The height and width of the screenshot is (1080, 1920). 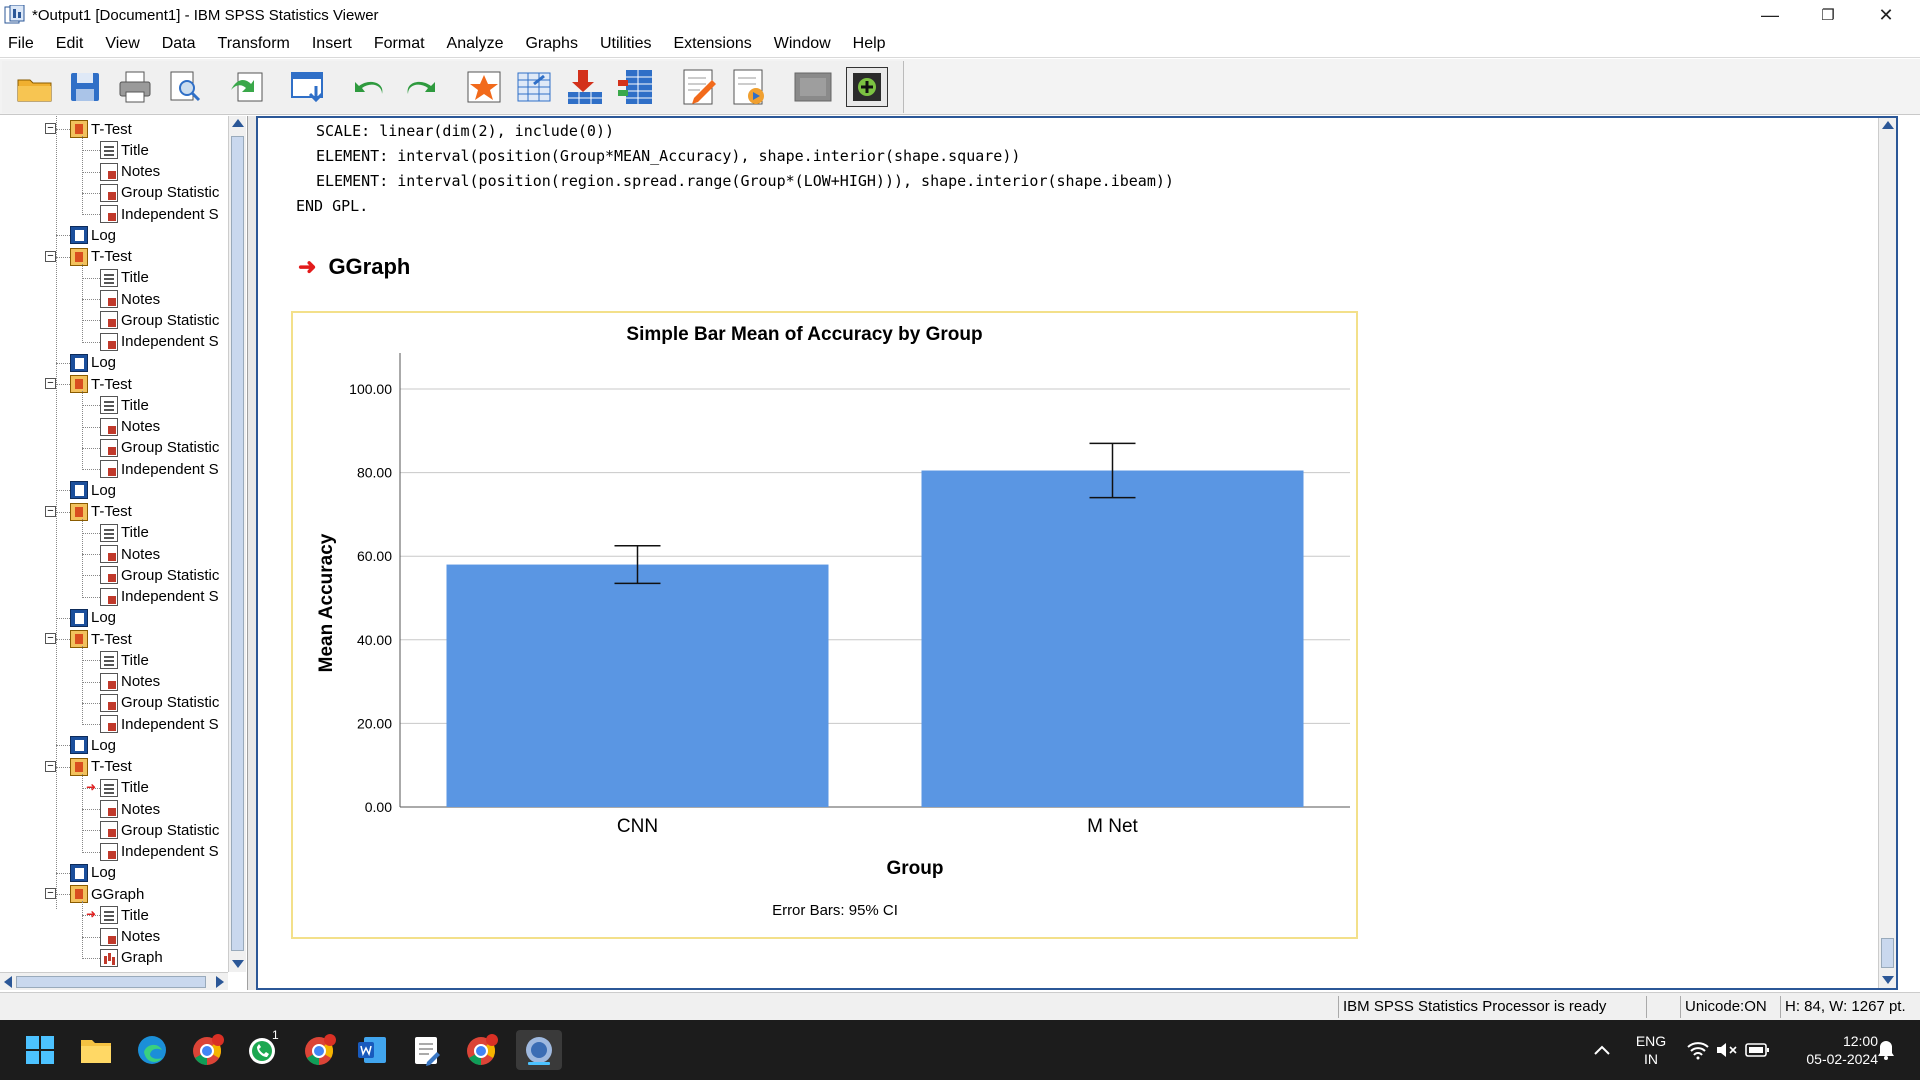 What do you see at coordinates (35, 87) in the screenshot?
I see `open-icon` at bounding box center [35, 87].